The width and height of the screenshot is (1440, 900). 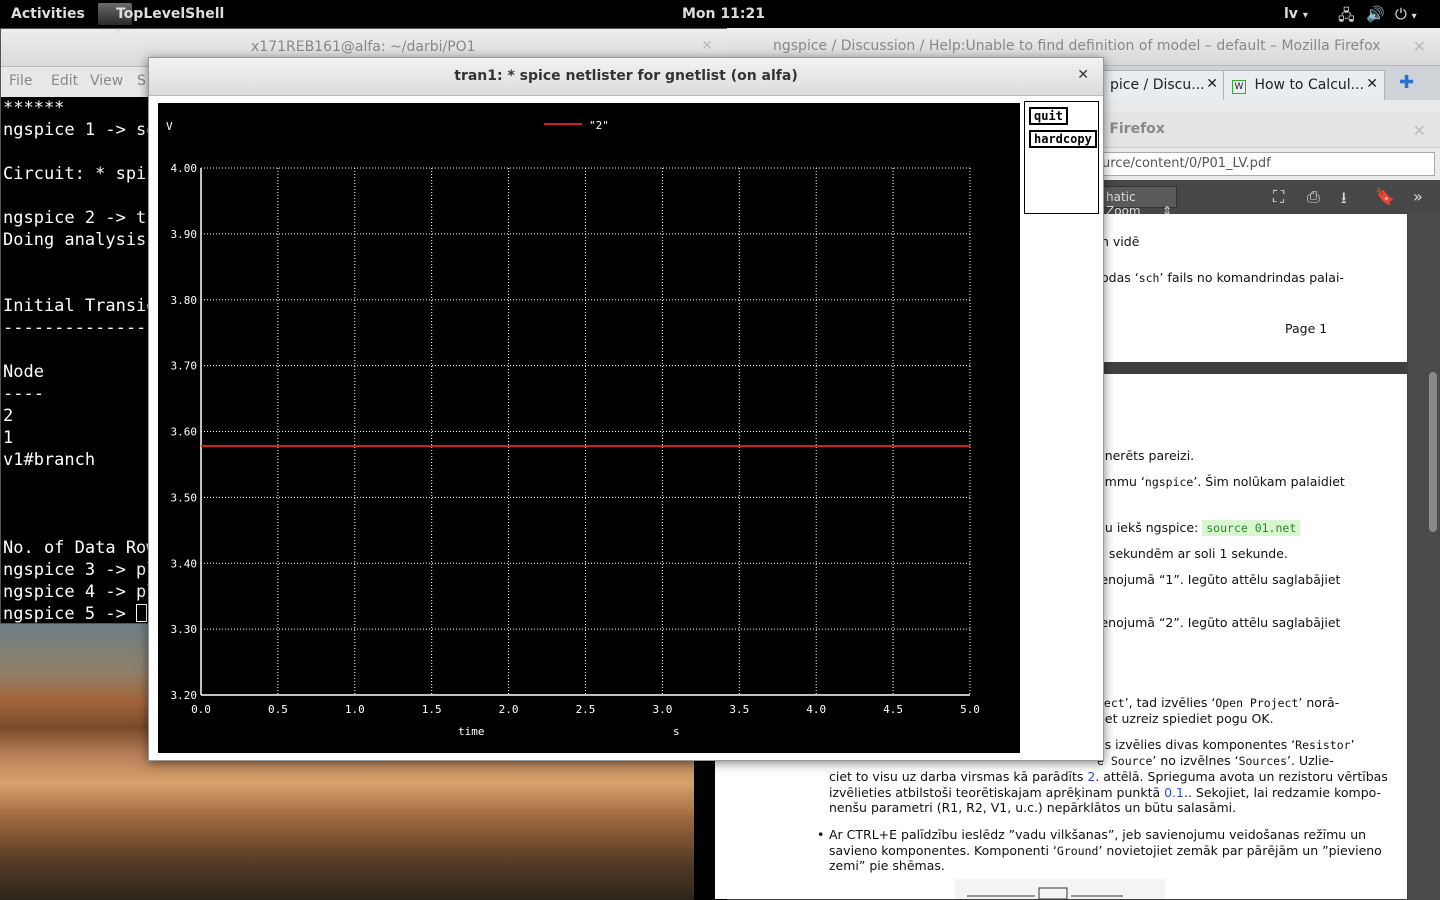 I want to click on new-tab-icon: ✚, so click(x=1406, y=82).